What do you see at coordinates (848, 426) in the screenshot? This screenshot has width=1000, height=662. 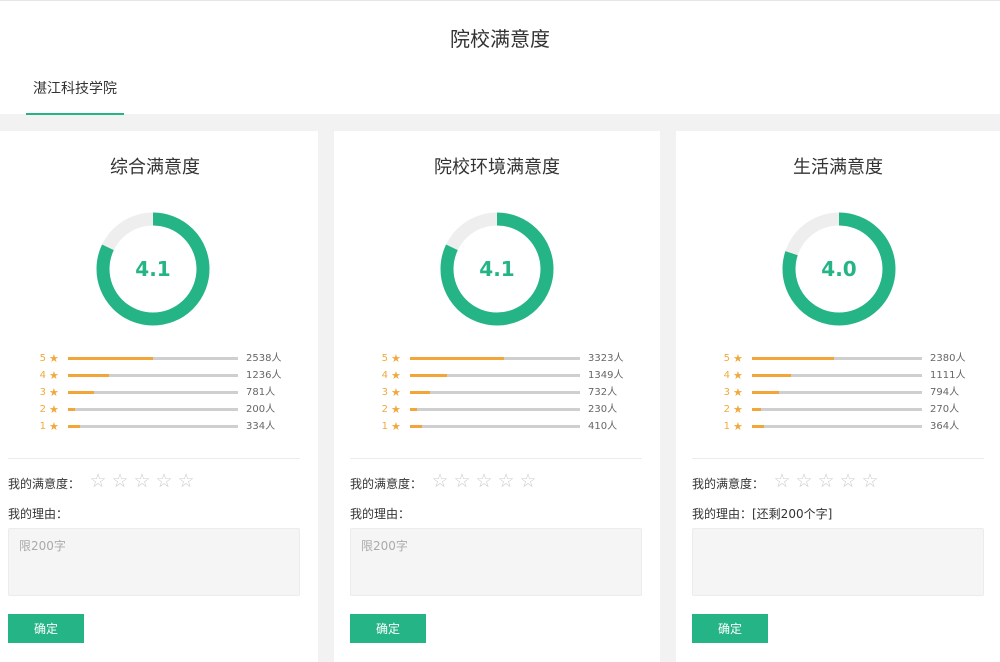 I see `rating-row-1: 1 ★ 364人` at bounding box center [848, 426].